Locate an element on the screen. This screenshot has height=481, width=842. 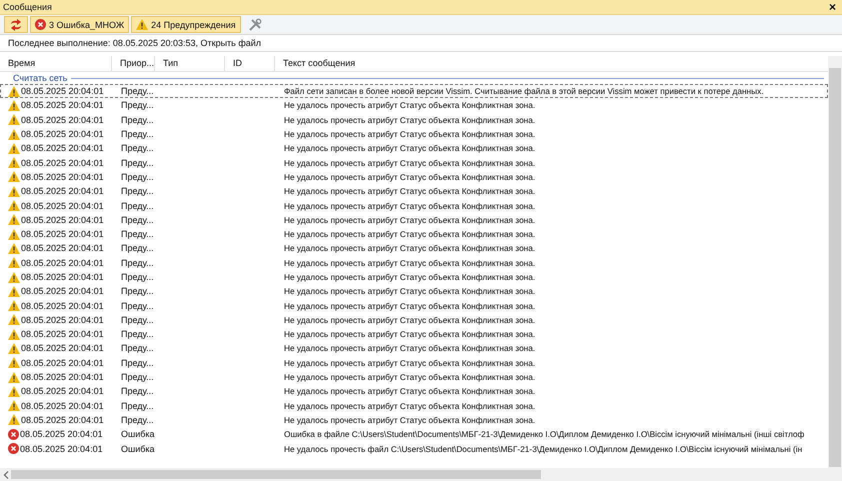
message-row: 08.05.2025 20:04:01 Преду... Файл сети записан в более новой версии Vissim. Считывание файла в этой версии Vissim может привести к потере данных. is located at coordinates (414, 91).